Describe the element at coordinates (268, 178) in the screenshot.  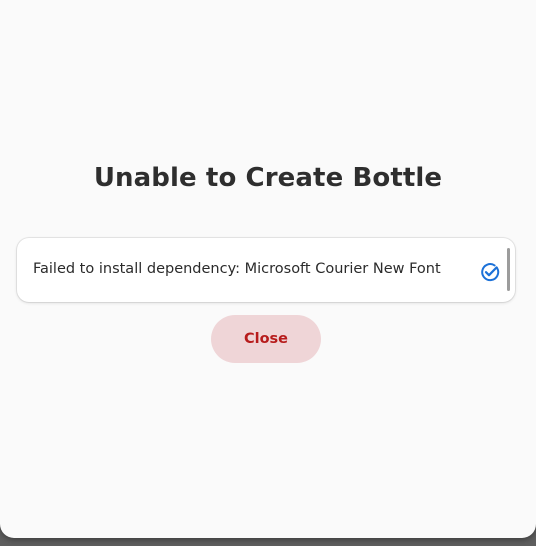
I see `dialog-title: Unable to Create Bottle` at that location.